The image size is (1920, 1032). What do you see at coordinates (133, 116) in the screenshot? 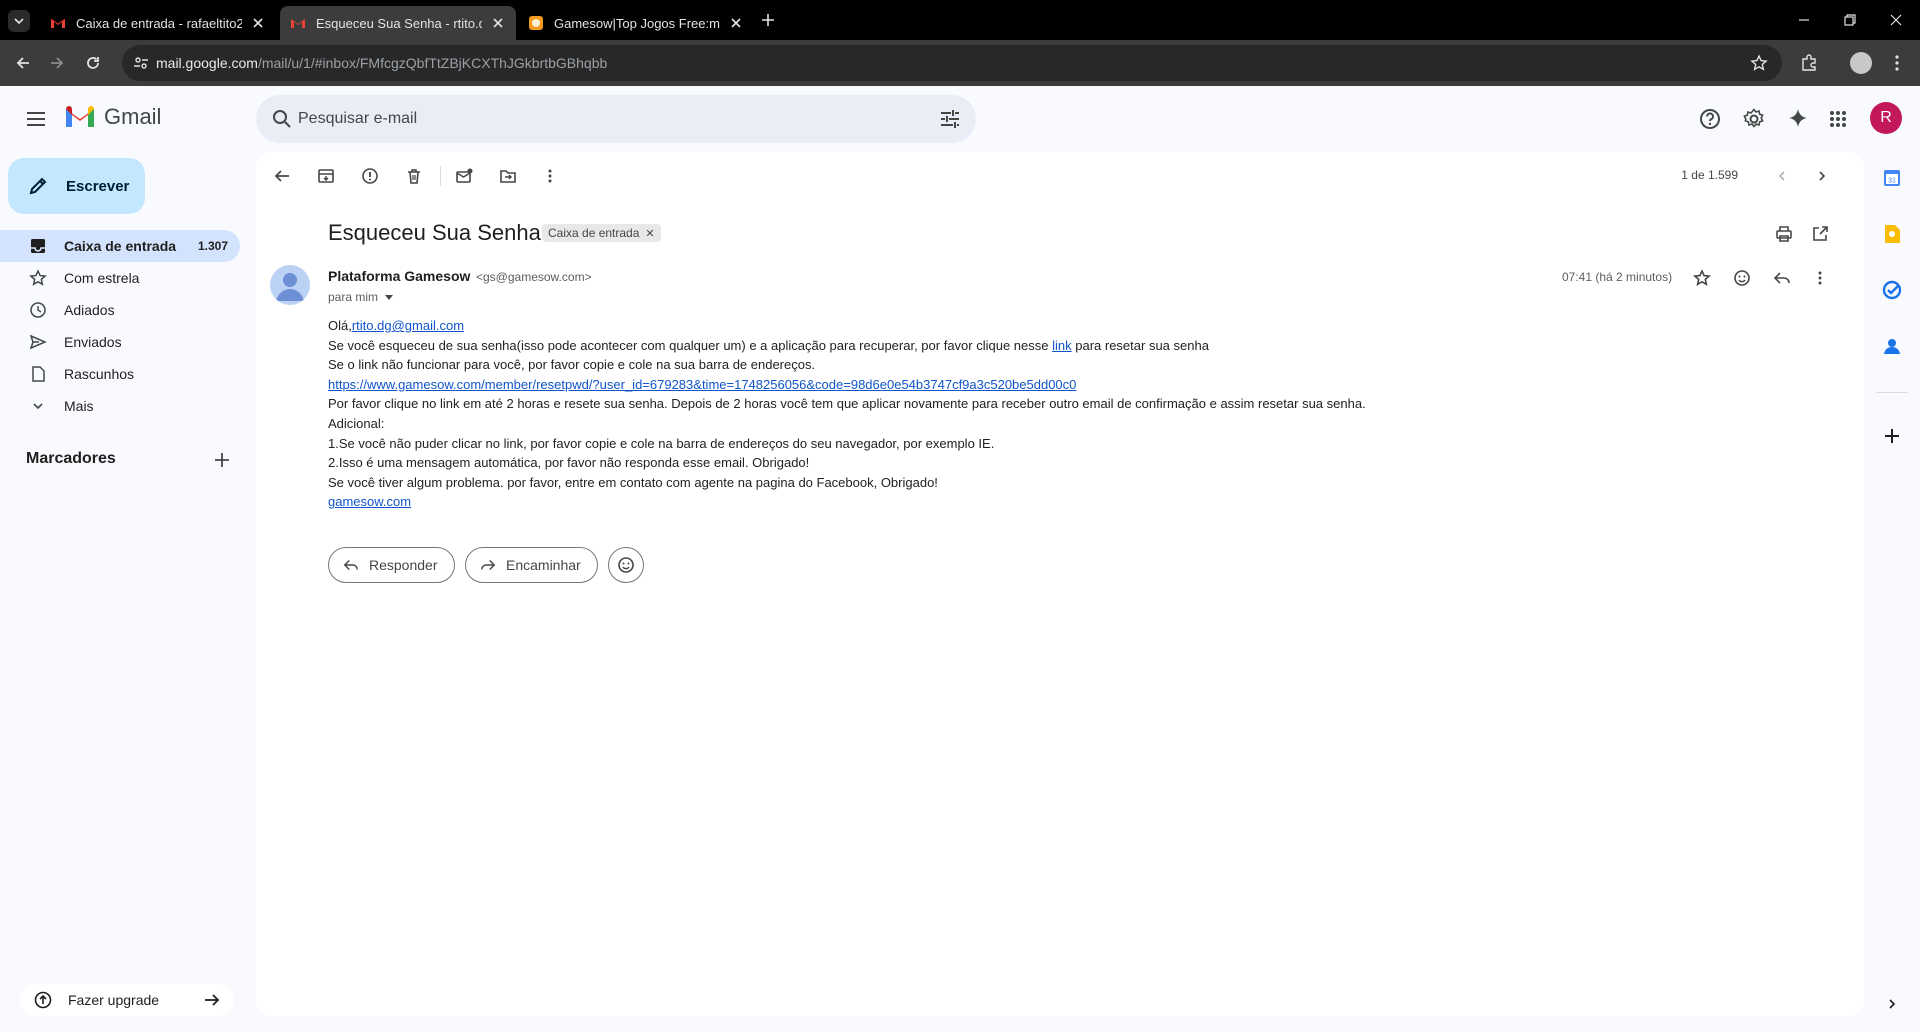
I see `product-name: Gmail` at bounding box center [133, 116].